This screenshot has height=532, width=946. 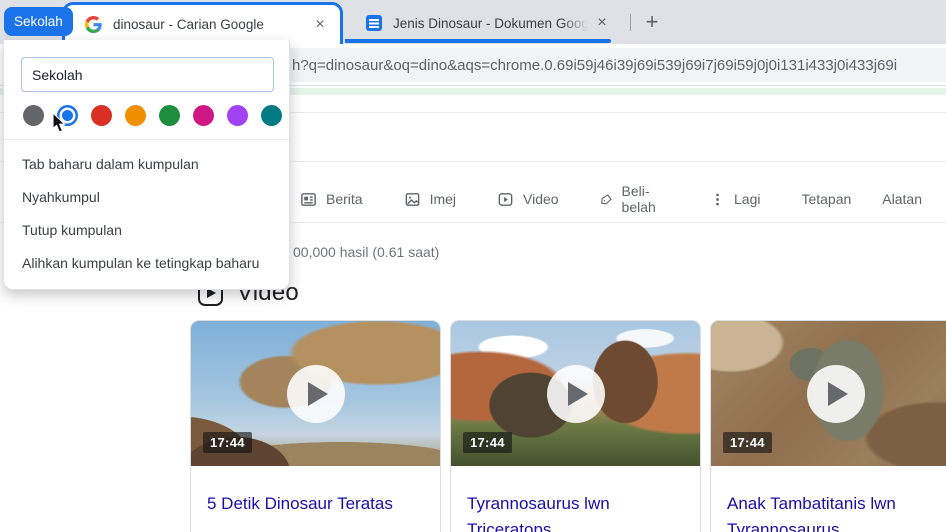 What do you see at coordinates (443, 199) in the screenshot?
I see `nav-label: Imej` at bounding box center [443, 199].